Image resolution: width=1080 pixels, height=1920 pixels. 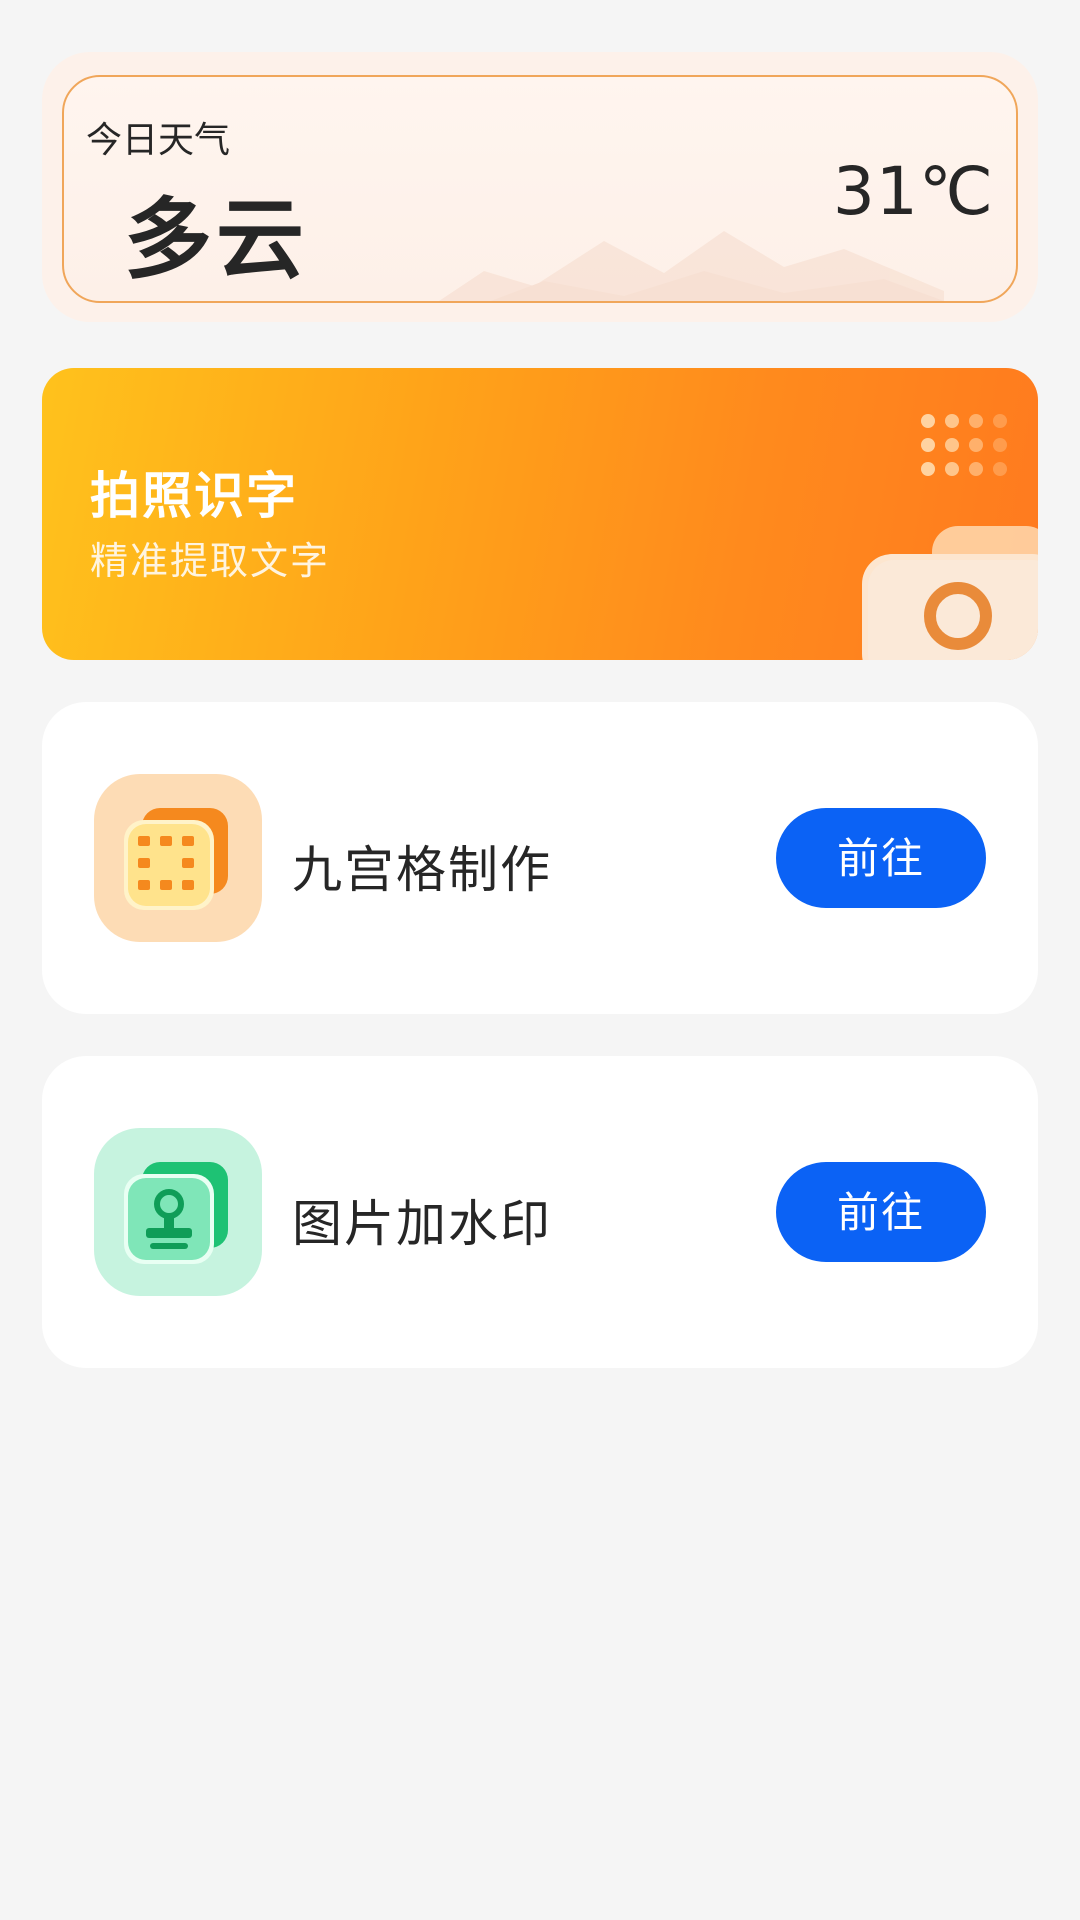 What do you see at coordinates (158, 140) in the screenshot?
I see `weather-label: 今日天气` at bounding box center [158, 140].